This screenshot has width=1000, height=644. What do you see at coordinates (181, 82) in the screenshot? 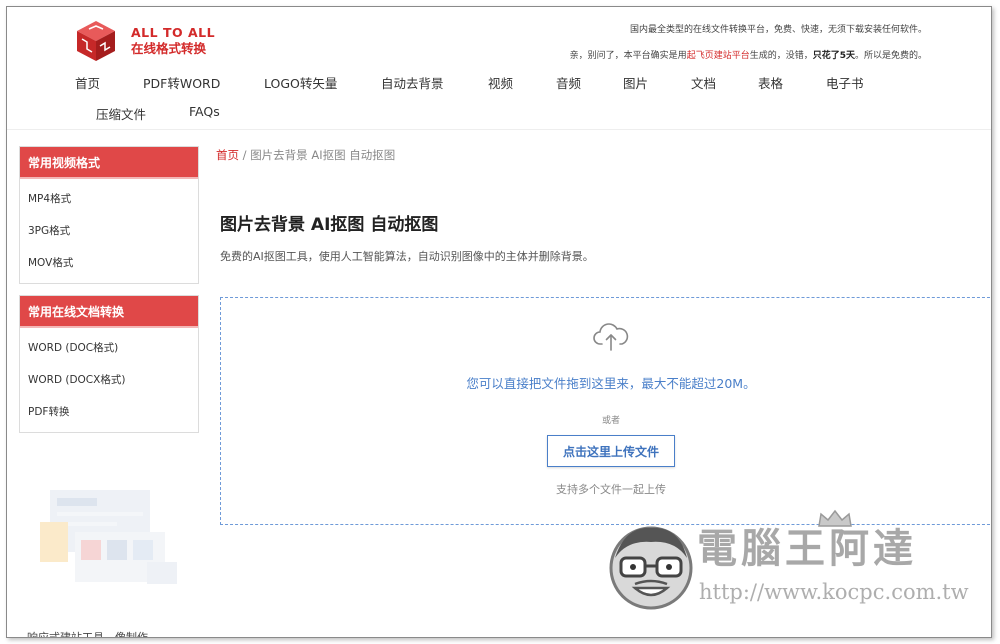
I see `nav-item-pdf-to-word: PDF转WORD` at bounding box center [181, 82].